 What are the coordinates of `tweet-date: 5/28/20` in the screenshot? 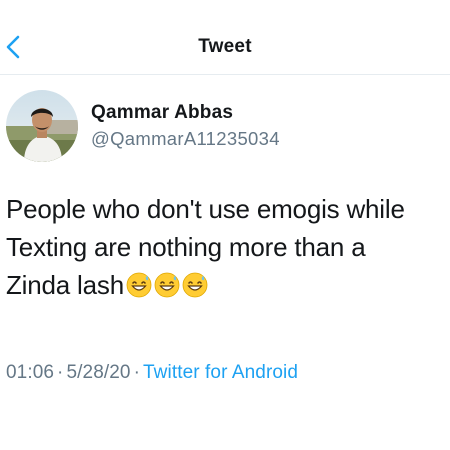 It's located at (98, 372).